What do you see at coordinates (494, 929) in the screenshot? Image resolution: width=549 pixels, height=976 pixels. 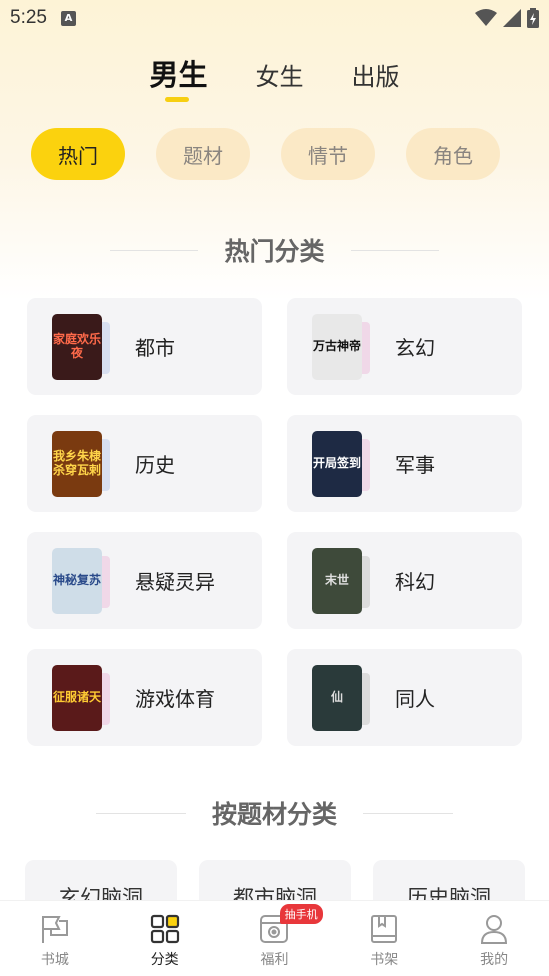 I see `profile-icon` at bounding box center [494, 929].